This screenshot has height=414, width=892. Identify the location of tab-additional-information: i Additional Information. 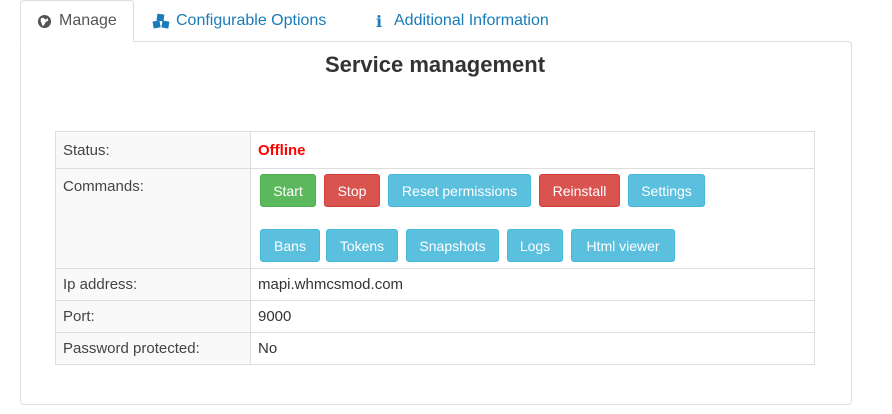
(459, 21).